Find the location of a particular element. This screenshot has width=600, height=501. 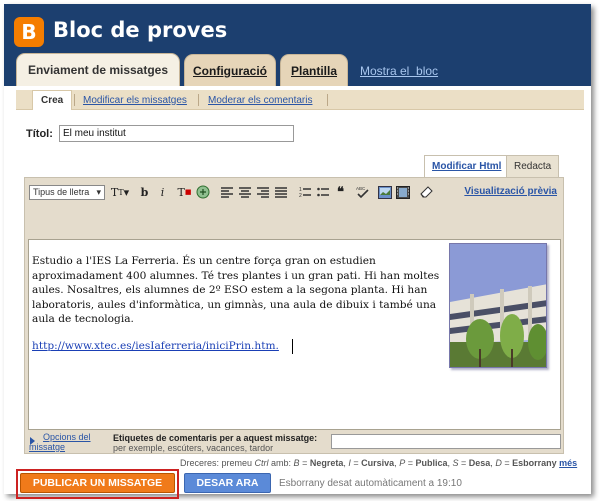

numbered-list-icon: 12 is located at coordinates (304, 192).